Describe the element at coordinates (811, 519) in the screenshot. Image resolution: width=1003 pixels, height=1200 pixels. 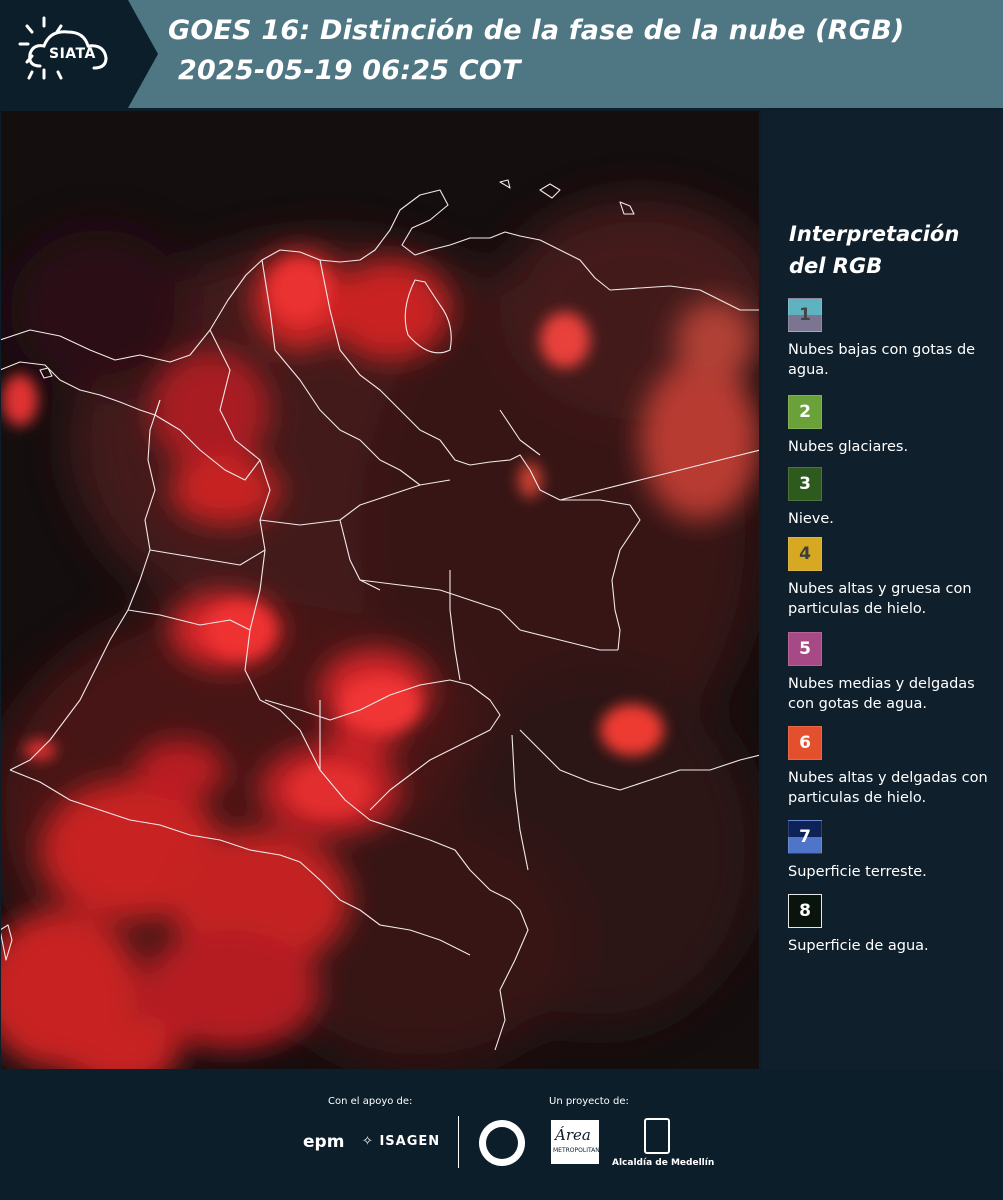
I see `legend-label-3: Nieve.` at that location.